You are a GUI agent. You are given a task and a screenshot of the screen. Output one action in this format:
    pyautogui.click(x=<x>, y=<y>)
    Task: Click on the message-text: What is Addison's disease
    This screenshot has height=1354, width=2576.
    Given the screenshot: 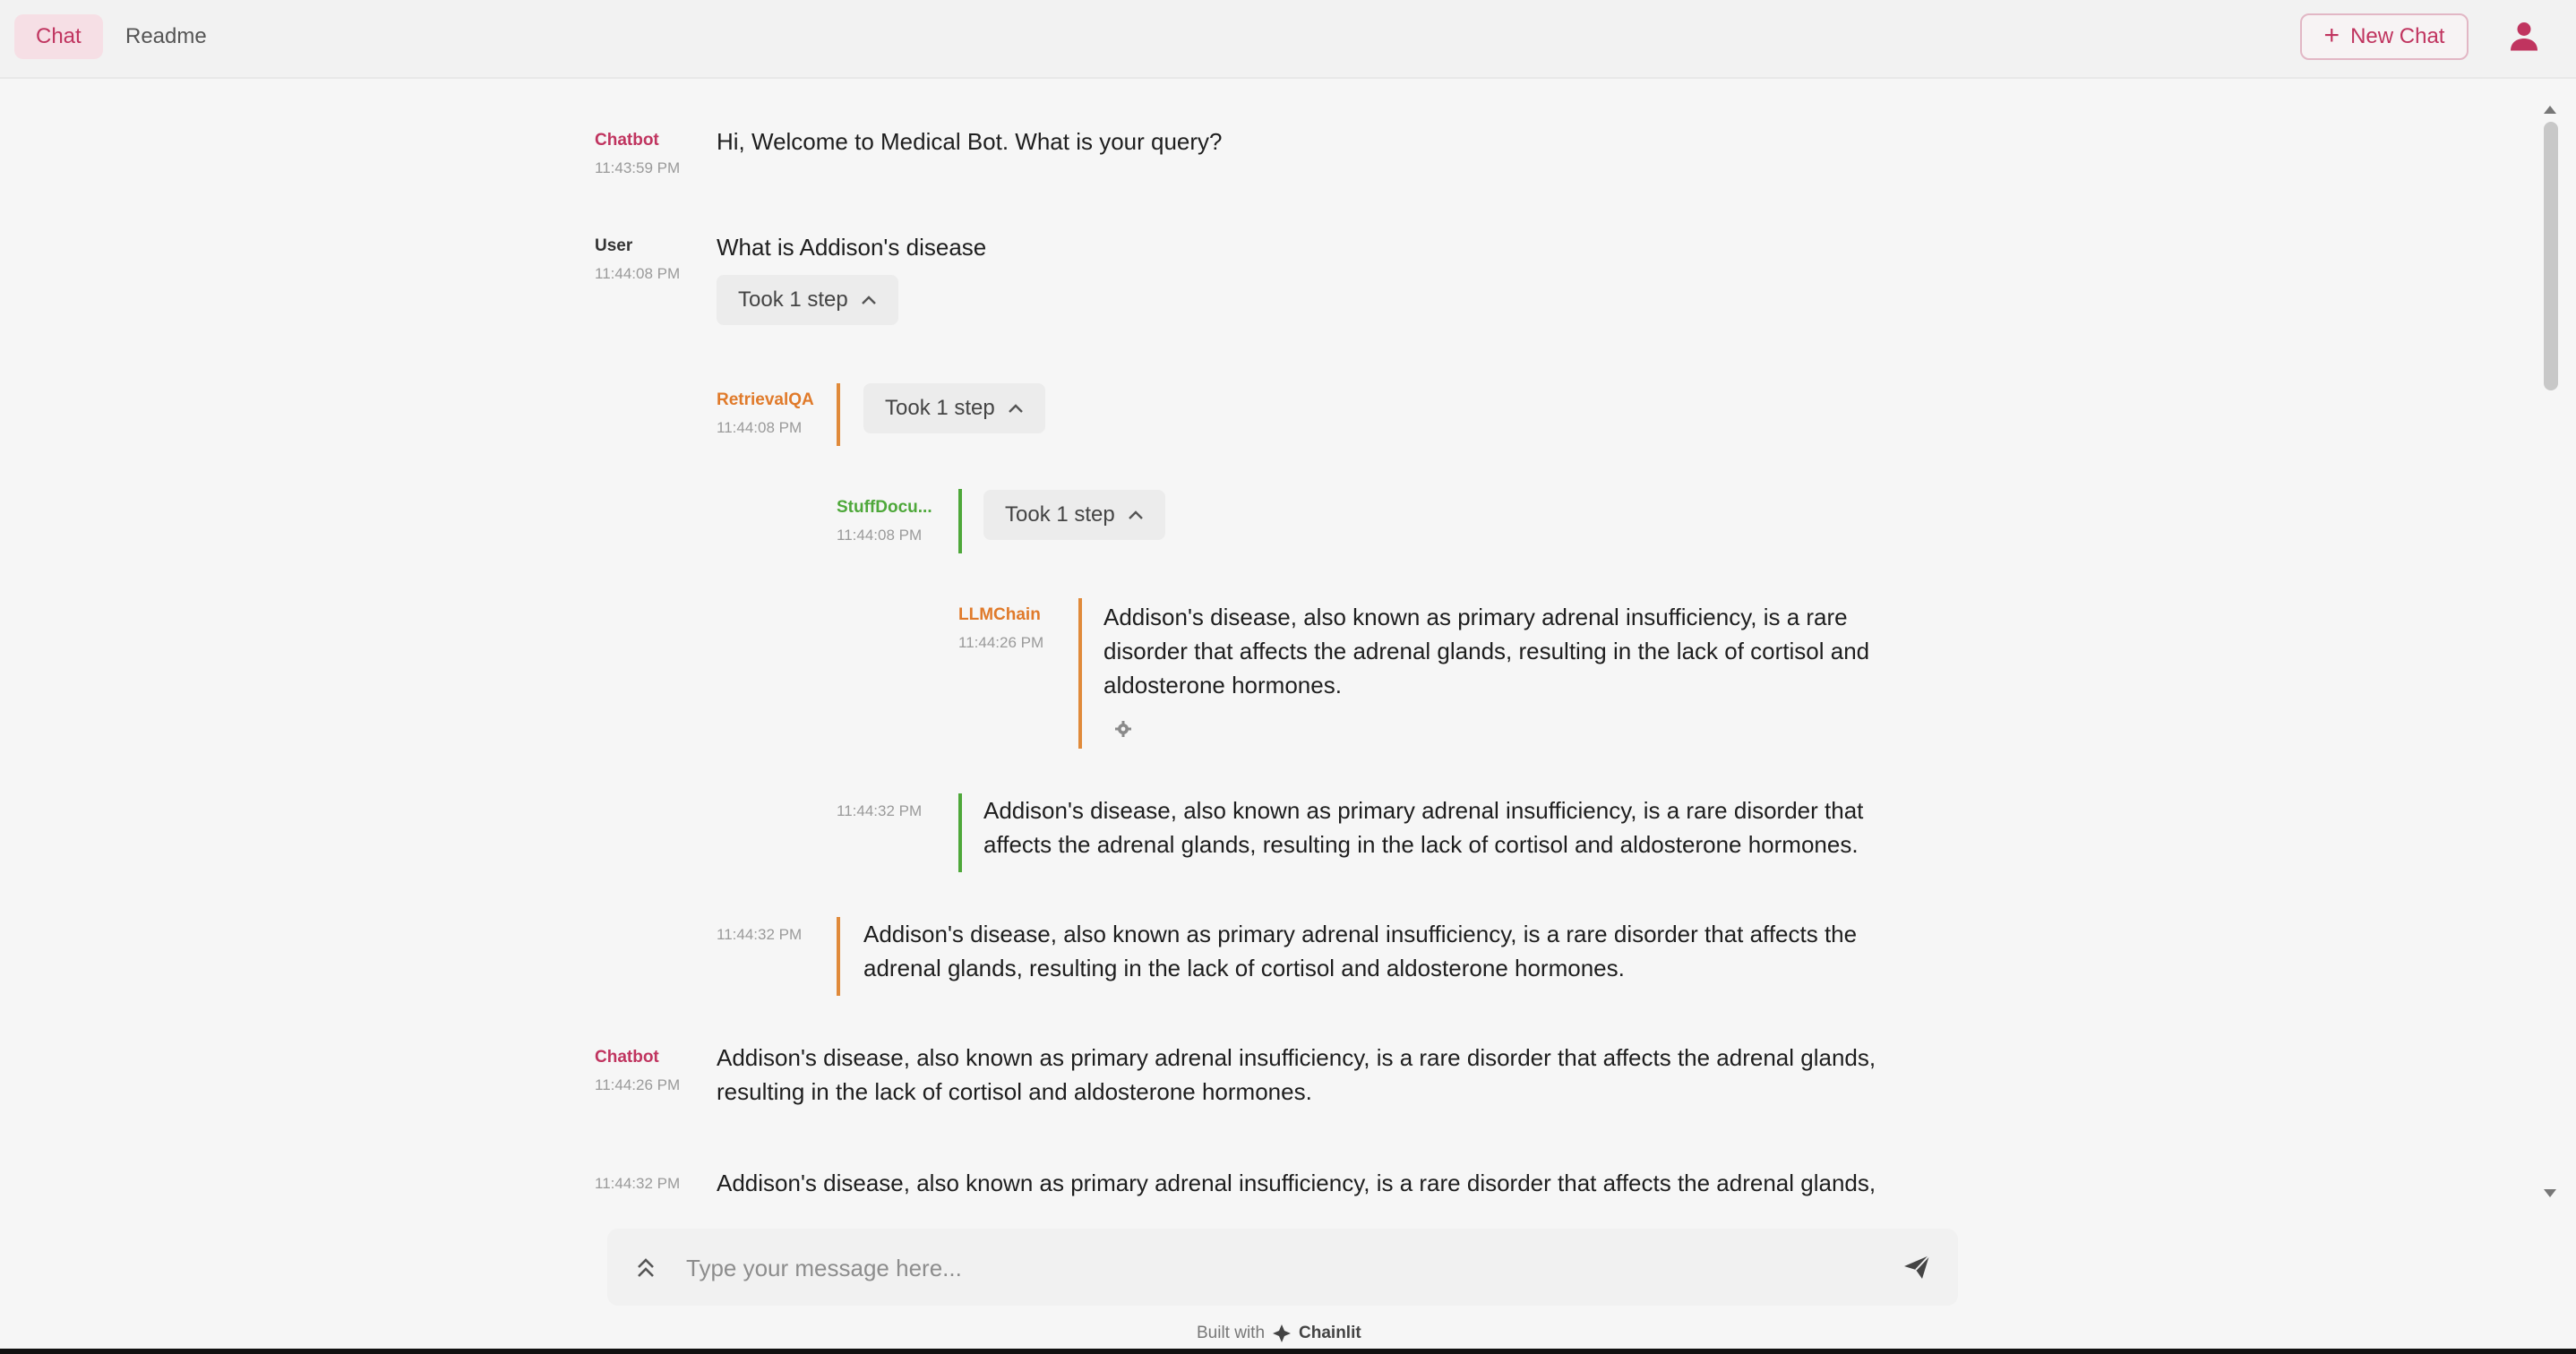 What is the action you would take?
    pyautogui.click(x=852, y=247)
    